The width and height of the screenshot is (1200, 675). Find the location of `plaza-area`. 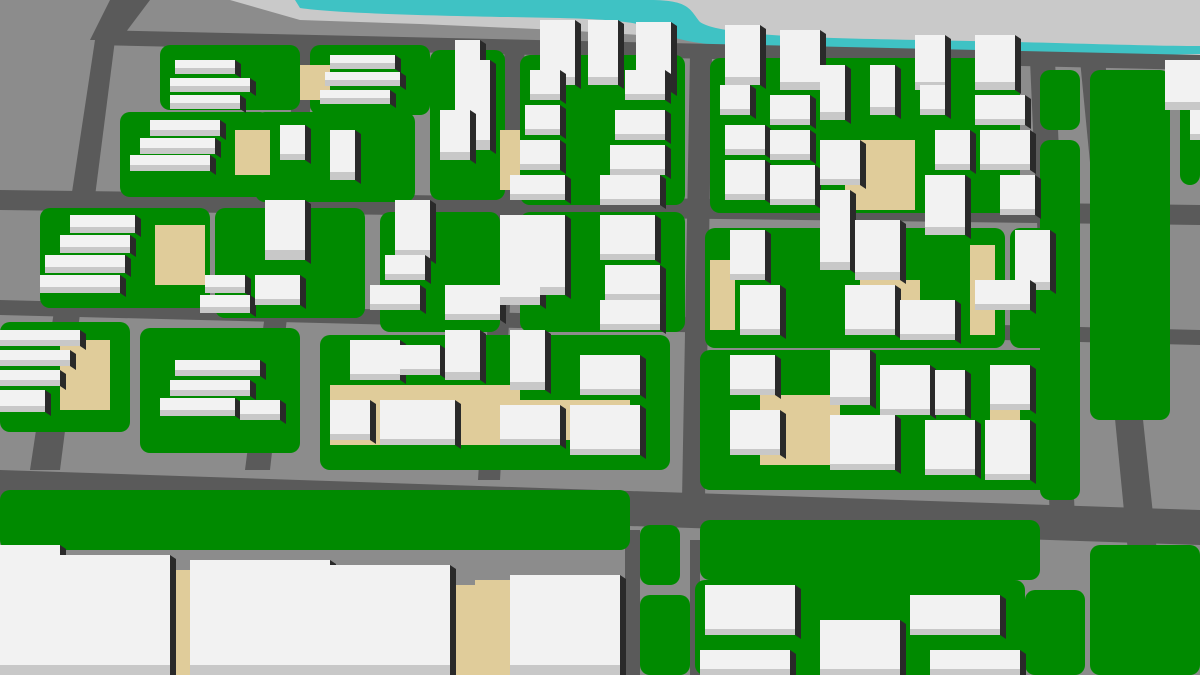

plaza-area is located at coordinates (252, 152).